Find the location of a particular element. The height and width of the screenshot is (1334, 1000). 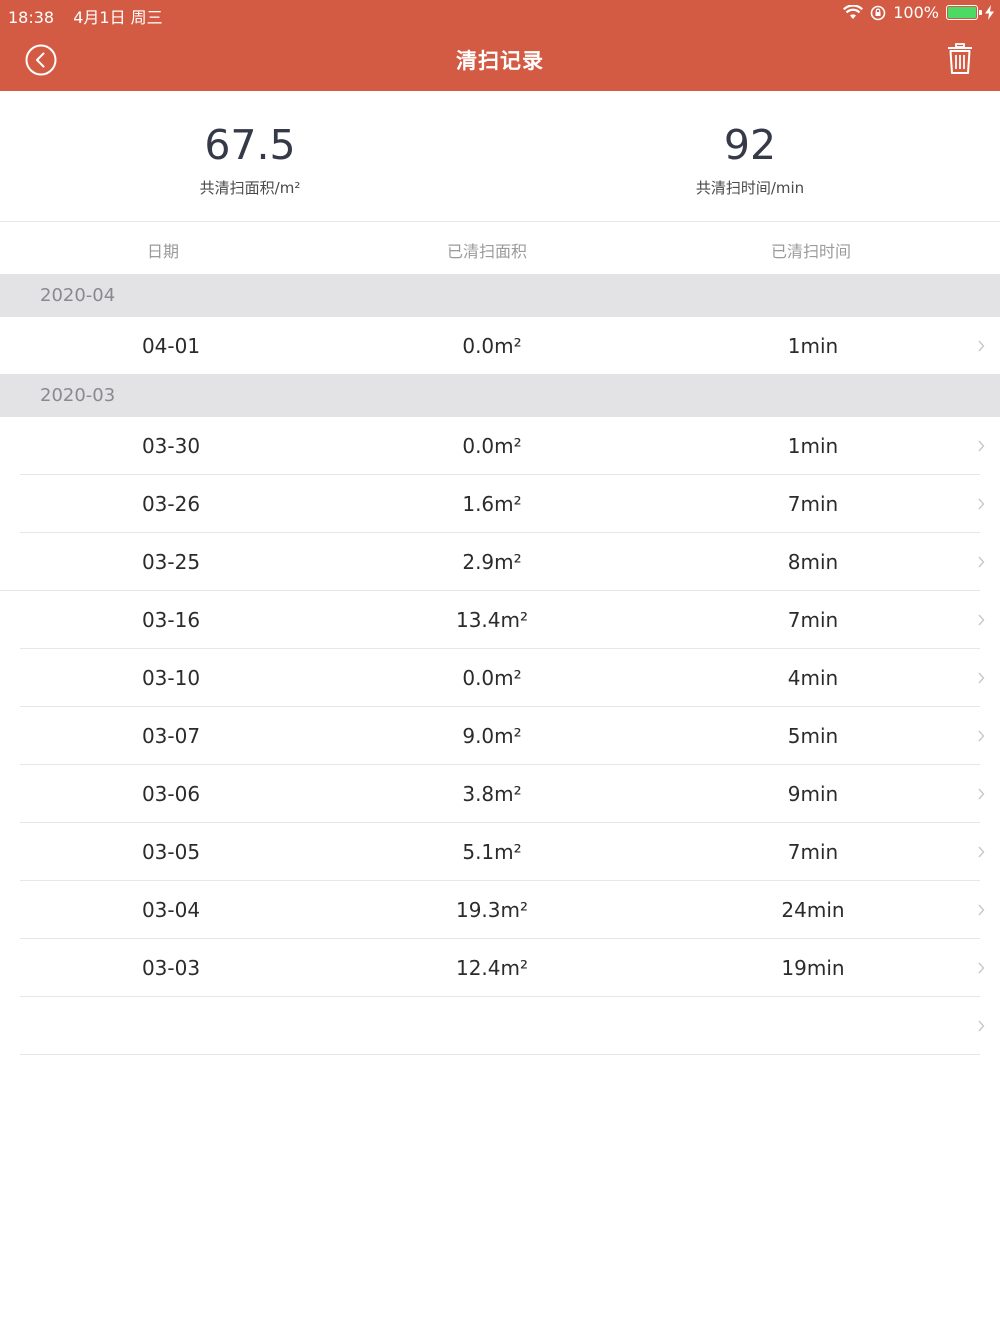

group-header: 2020-04 is located at coordinates (500, 295).